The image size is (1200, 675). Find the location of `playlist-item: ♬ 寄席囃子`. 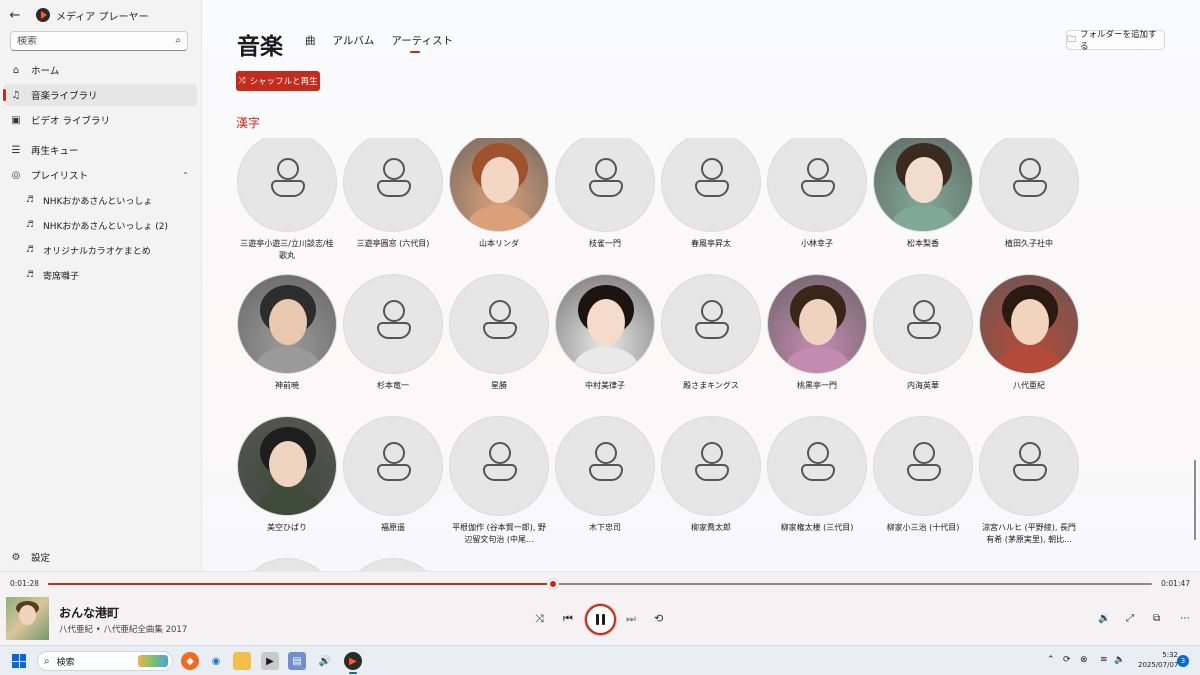

playlist-item: ♬ 寄席囃子 is located at coordinates (110, 275).